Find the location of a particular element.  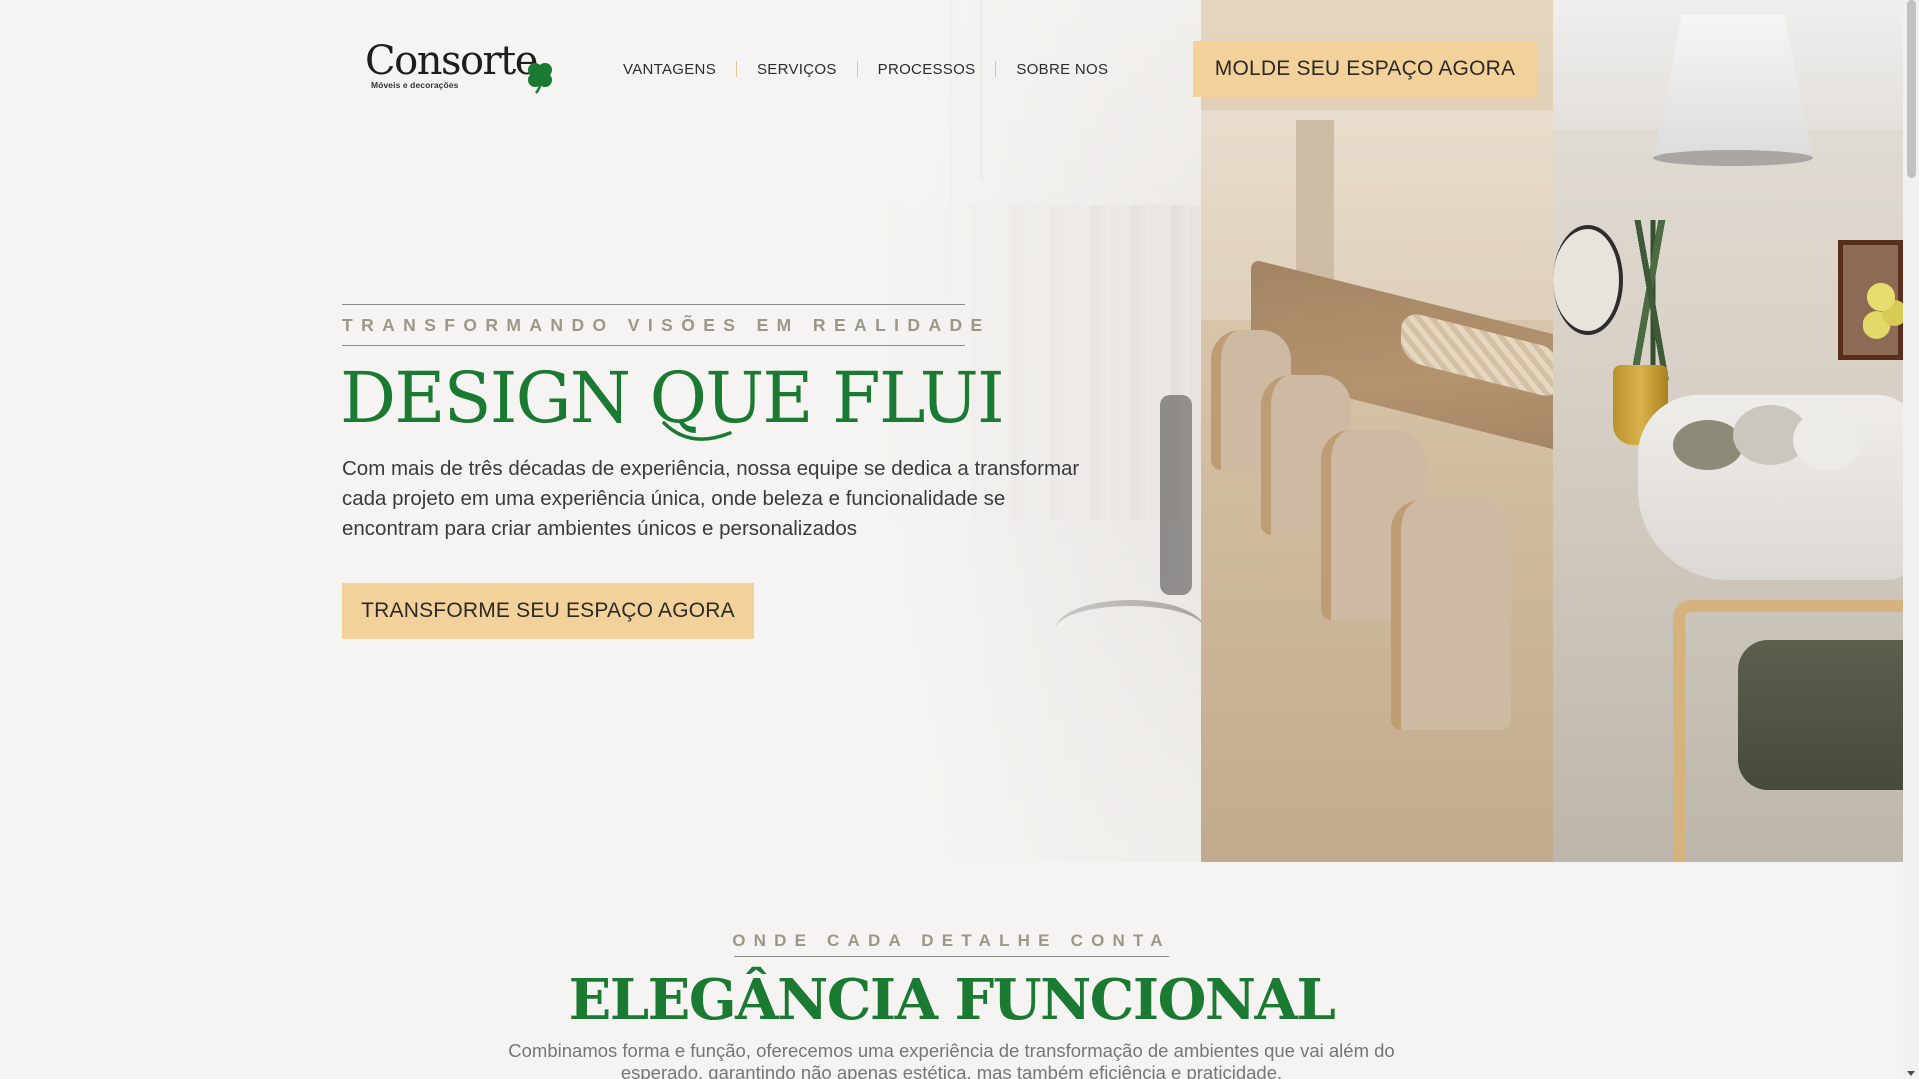

header-cta-button: MOLDE SEU ESPAÇO AGORA is located at coordinates (1365, 69).